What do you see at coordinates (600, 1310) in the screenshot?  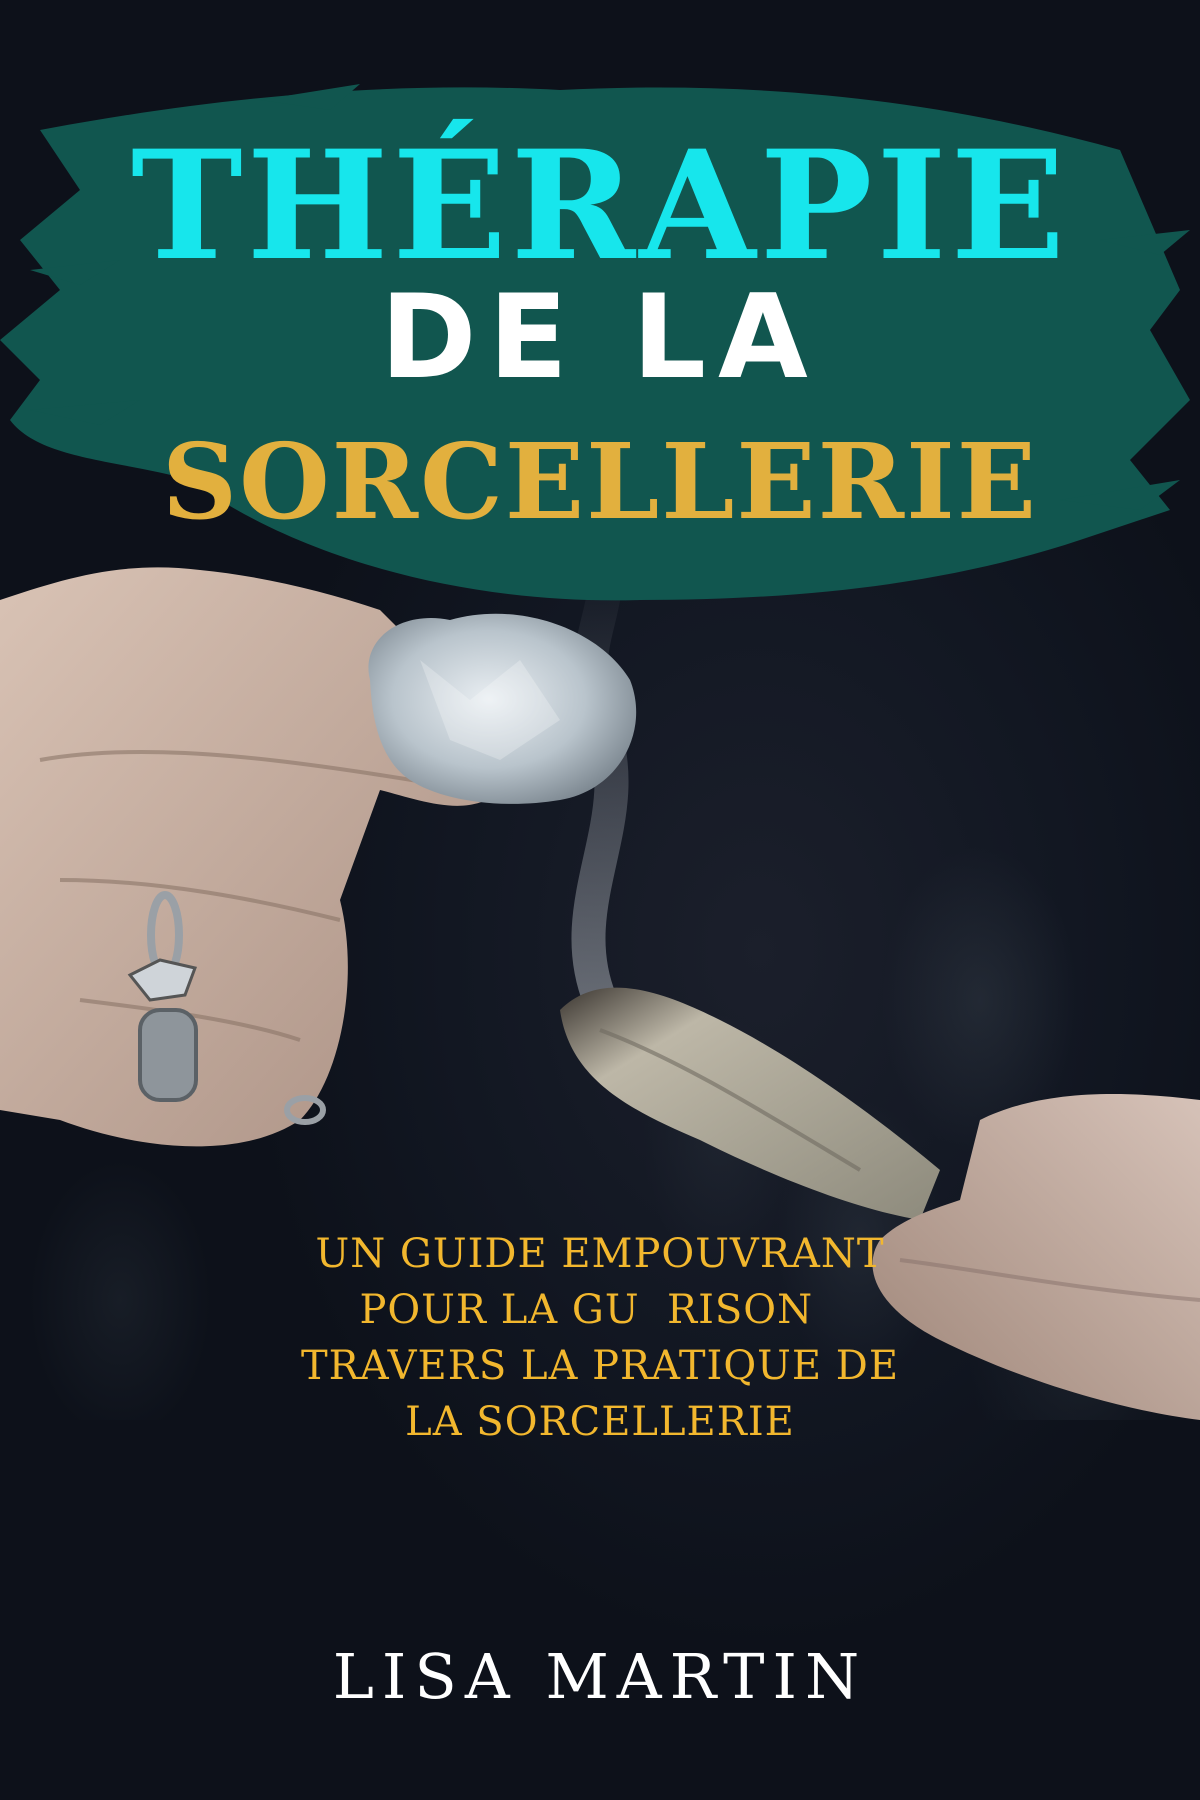 I see `subtitle-line-2: POUR LA GU RISON` at bounding box center [600, 1310].